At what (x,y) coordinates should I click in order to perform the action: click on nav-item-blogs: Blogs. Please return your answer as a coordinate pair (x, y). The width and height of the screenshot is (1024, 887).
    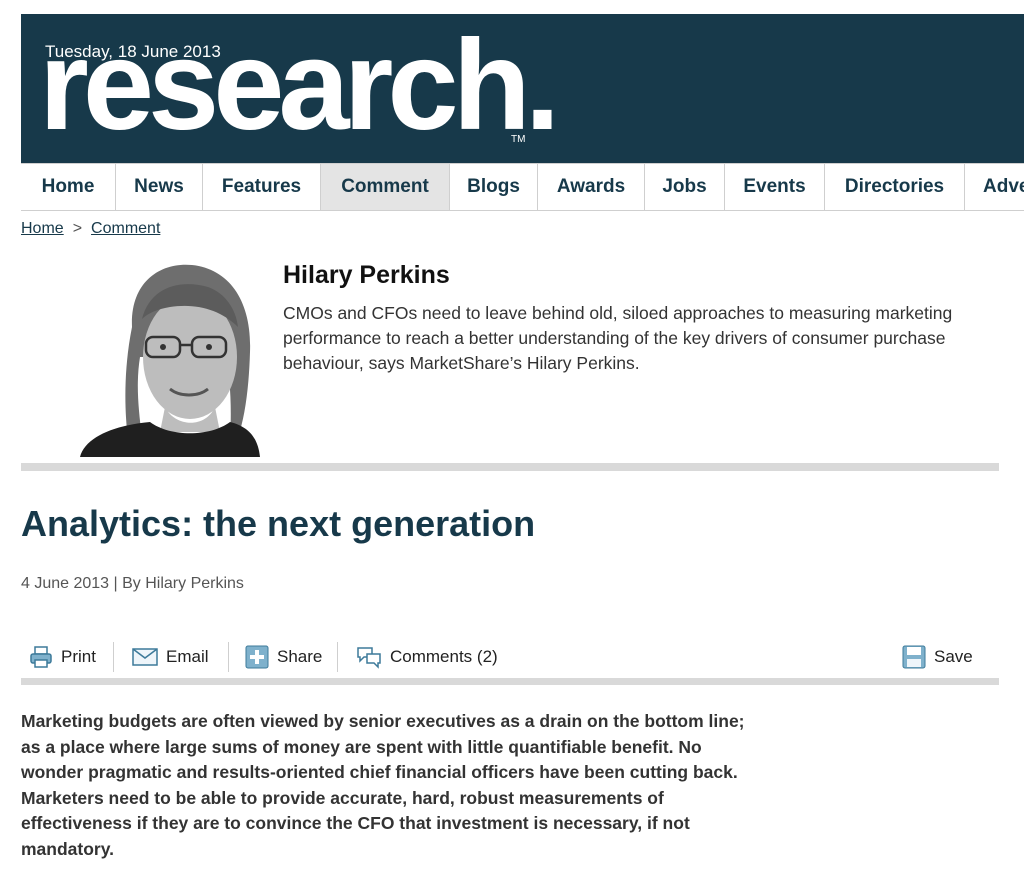
    Looking at the image, I should click on (494, 187).